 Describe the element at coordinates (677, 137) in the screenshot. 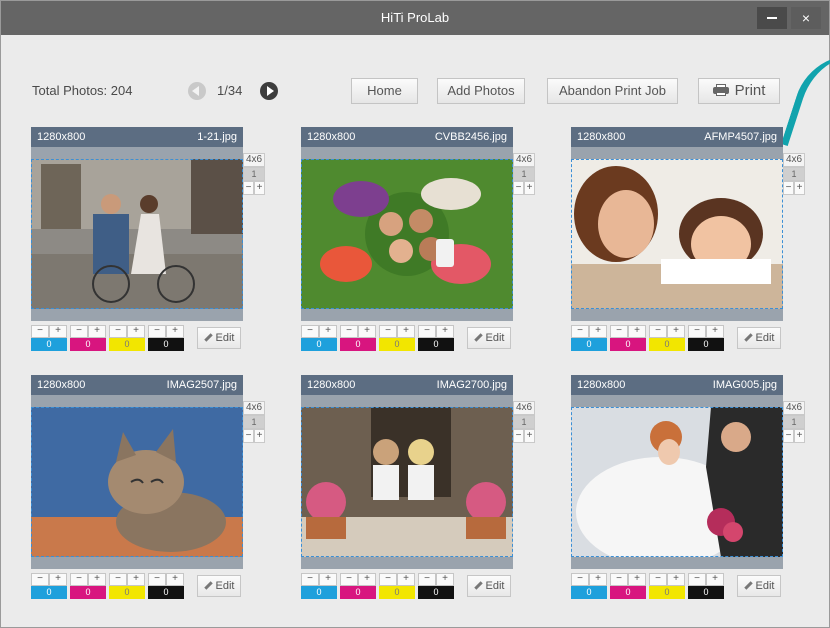

I see `card-header: 1280x800 AFMP4507.jpg` at that location.